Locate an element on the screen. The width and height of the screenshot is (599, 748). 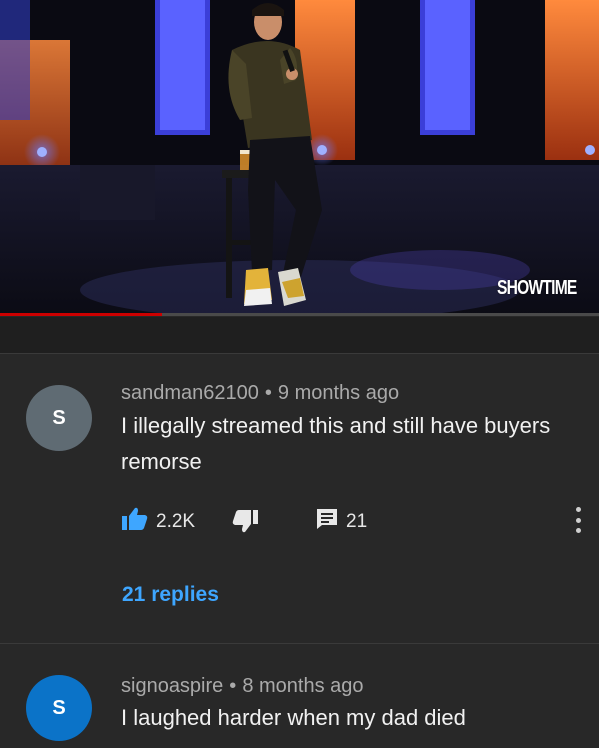
comment-author: signoaspire is located at coordinates (172, 686).